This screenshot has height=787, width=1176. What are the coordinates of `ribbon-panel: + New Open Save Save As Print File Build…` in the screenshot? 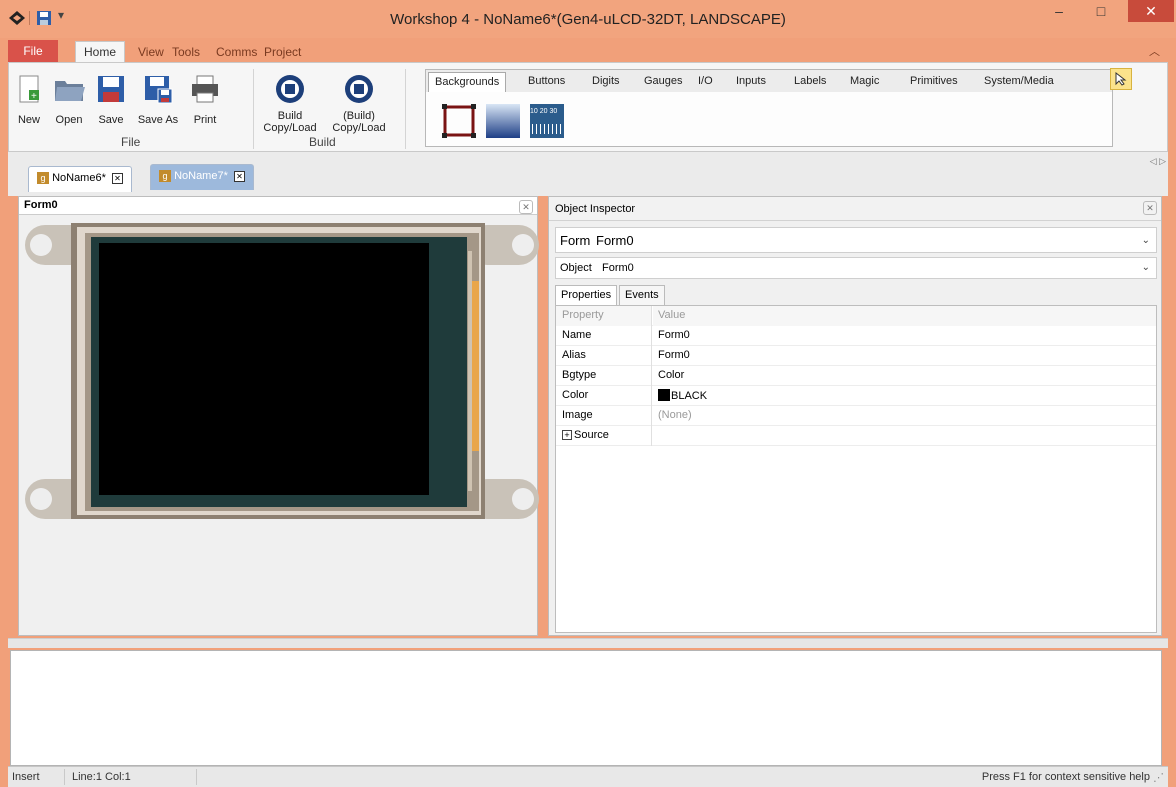 It's located at (588, 107).